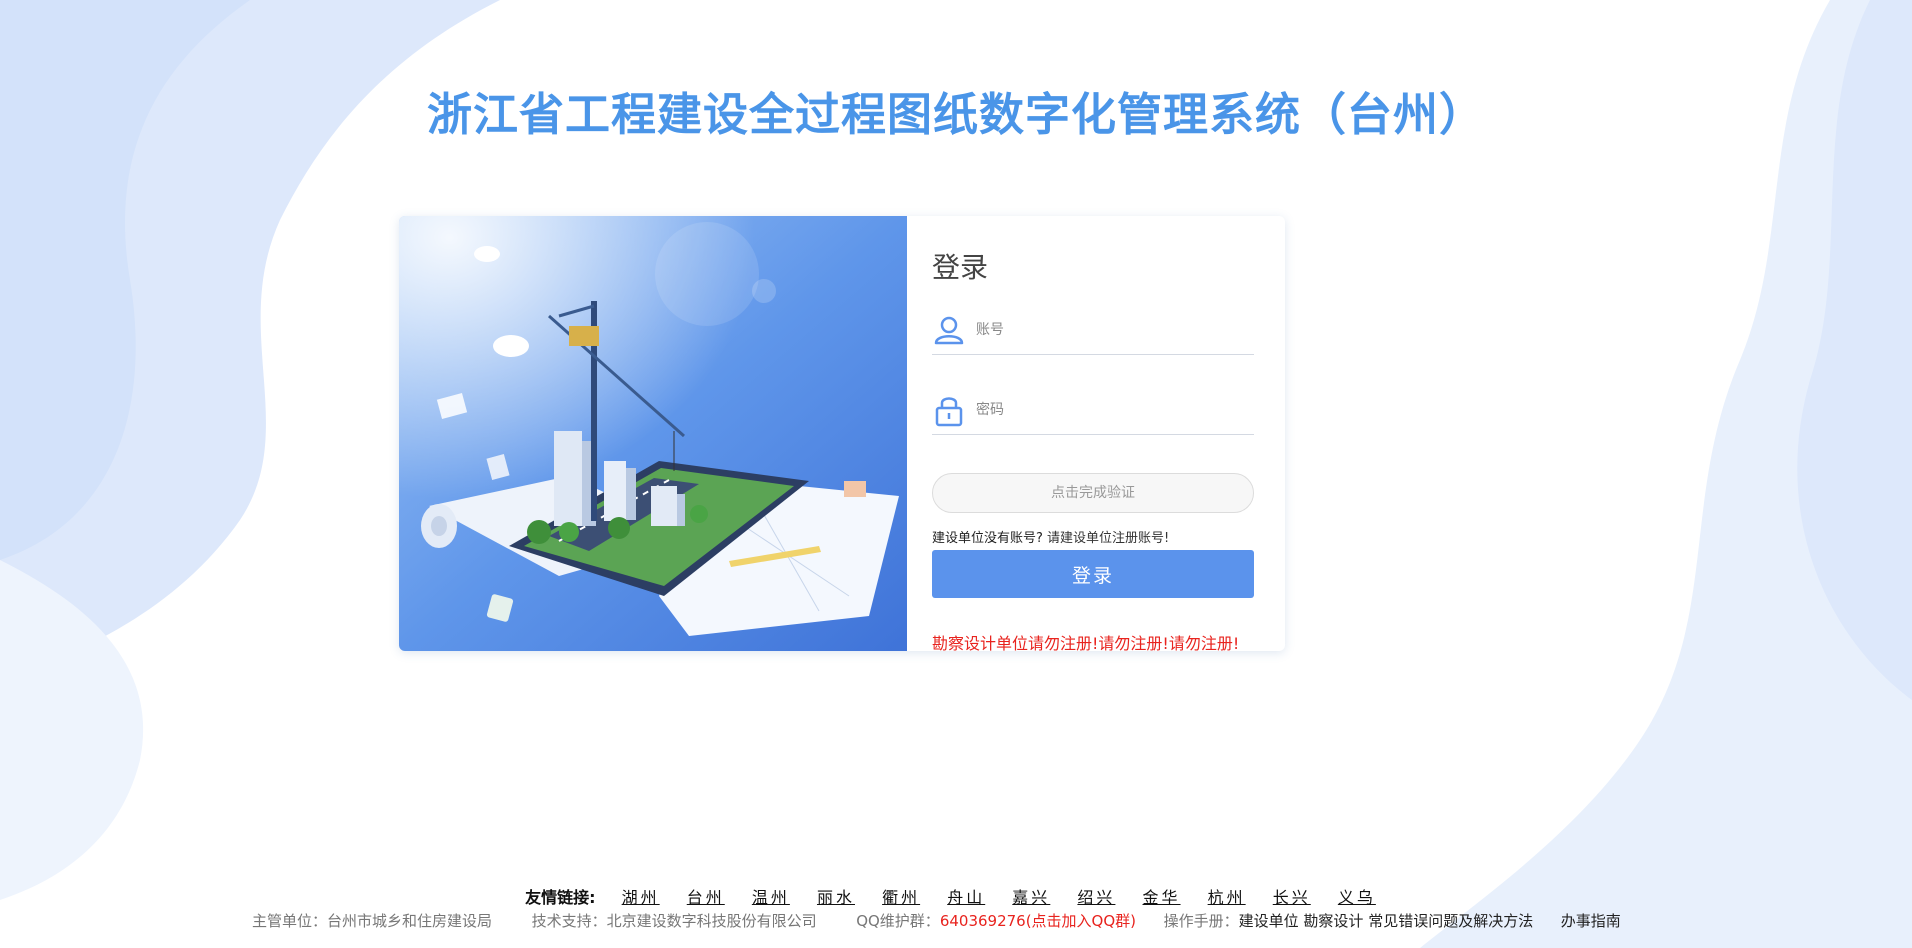 The height and width of the screenshot is (948, 1912). Describe the element at coordinates (1333, 921) in the screenshot. I see `manual-link-design: 勘察设计` at that location.